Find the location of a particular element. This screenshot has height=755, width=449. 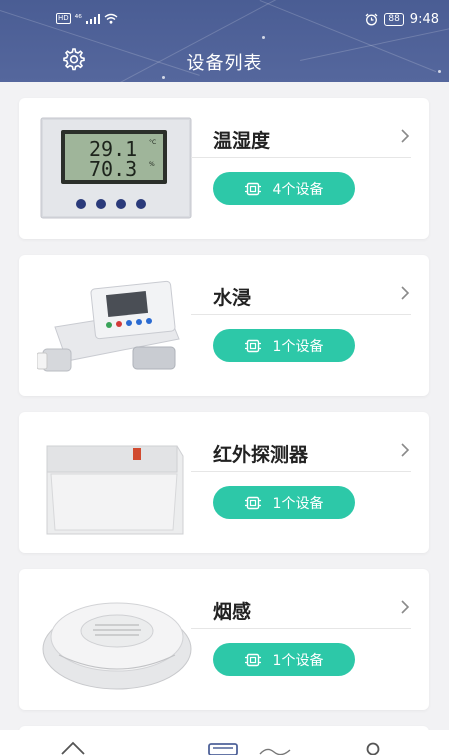

device-count-button: 4个设备 is located at coordinates (284, 188).